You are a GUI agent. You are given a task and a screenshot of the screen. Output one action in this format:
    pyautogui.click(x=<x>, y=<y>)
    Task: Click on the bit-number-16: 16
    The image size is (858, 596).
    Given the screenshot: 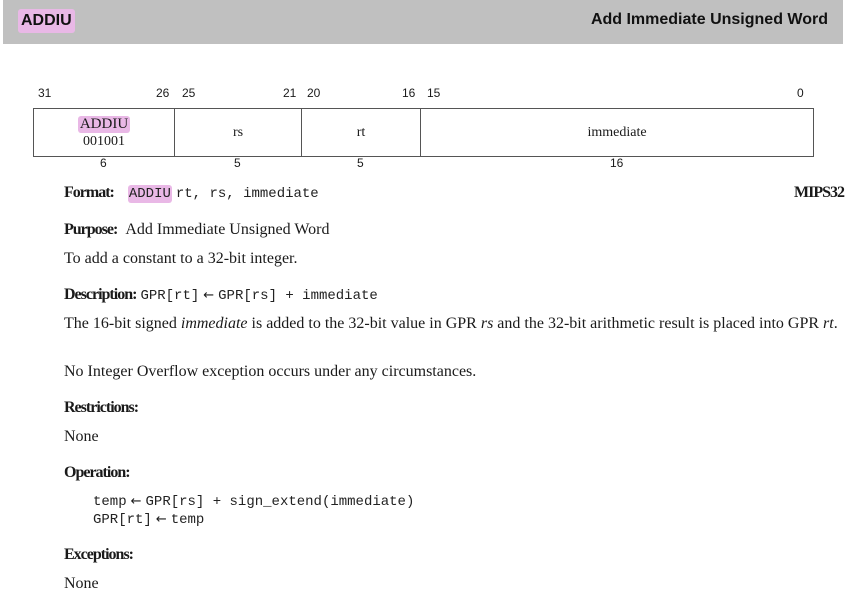 What is the action you would take?
    pyautogui.click(x=409, y=93)
    